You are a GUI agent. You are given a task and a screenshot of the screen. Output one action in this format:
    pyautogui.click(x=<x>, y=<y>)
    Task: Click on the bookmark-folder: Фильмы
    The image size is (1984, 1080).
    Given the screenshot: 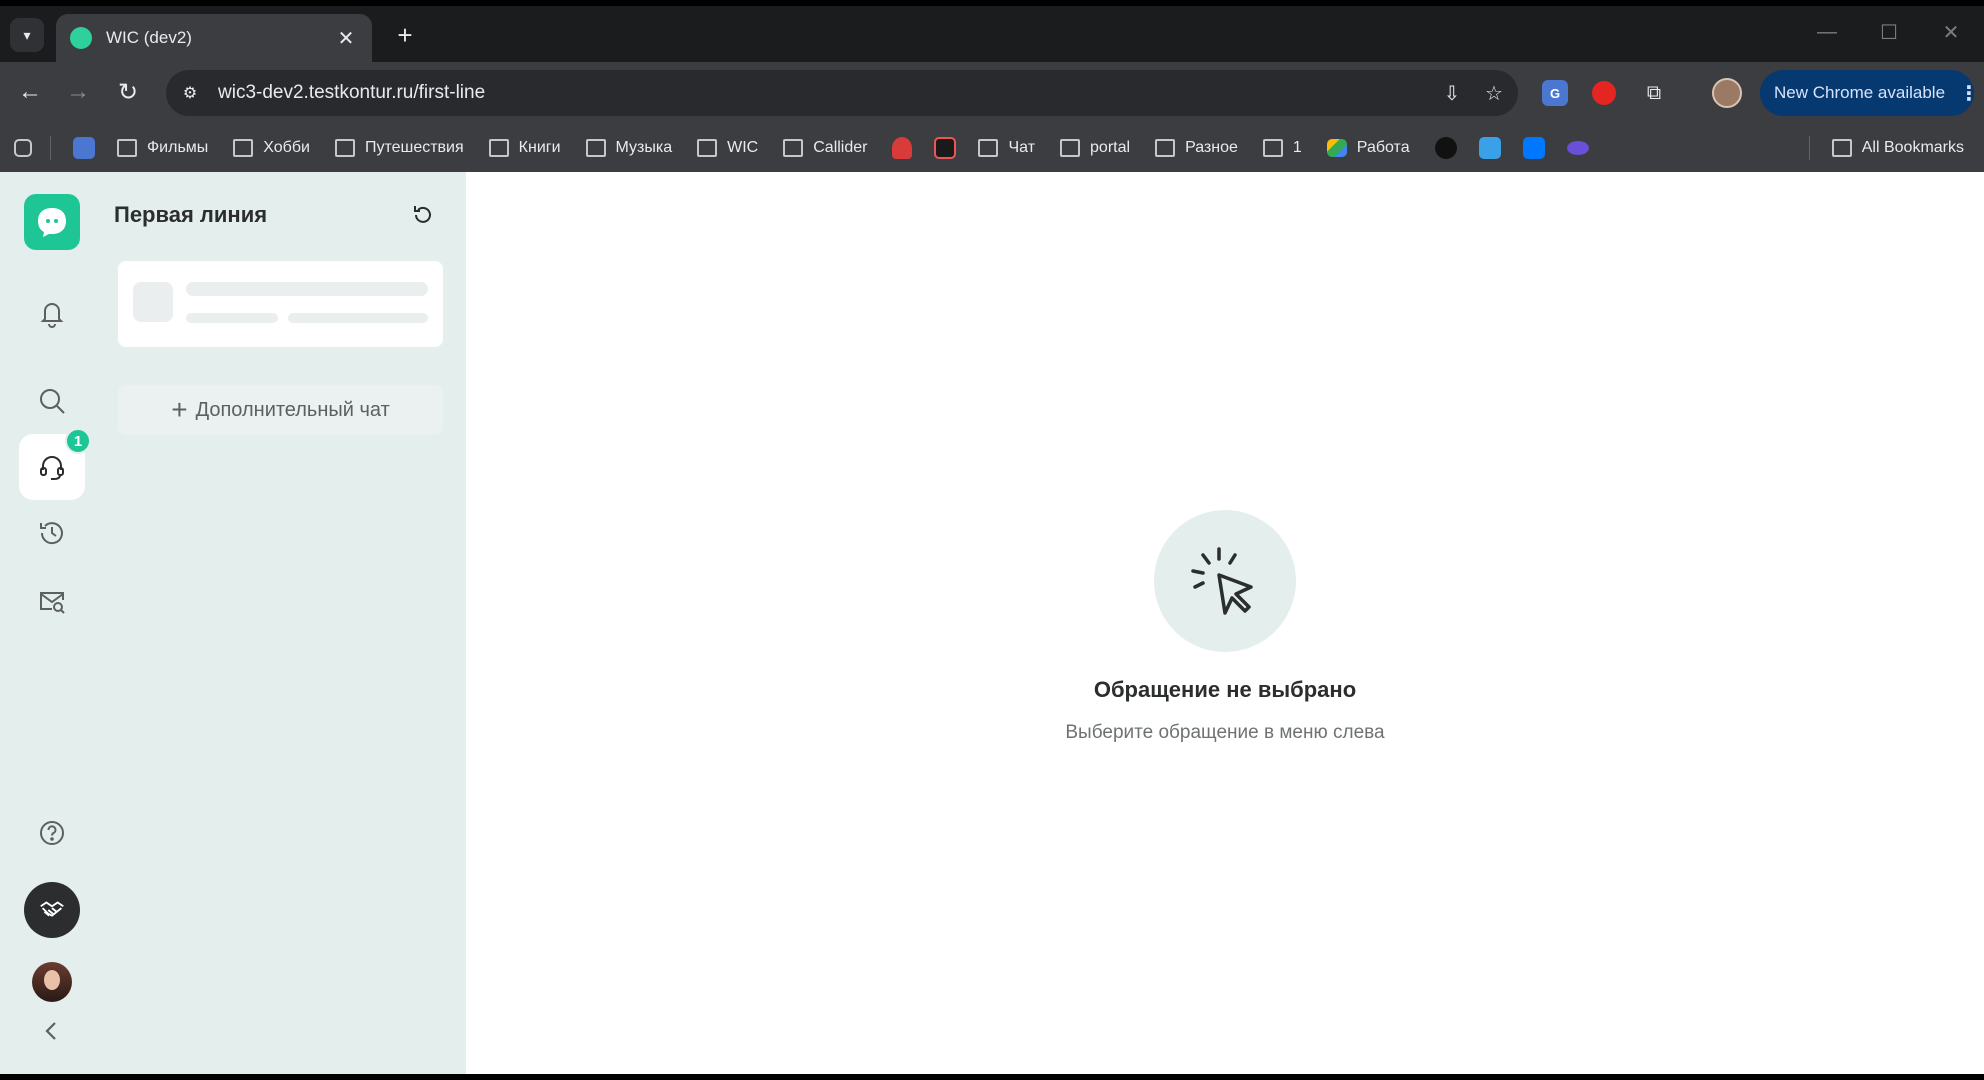 What is the action you would take?
    pyautogui.click(x=162, y=148)
    